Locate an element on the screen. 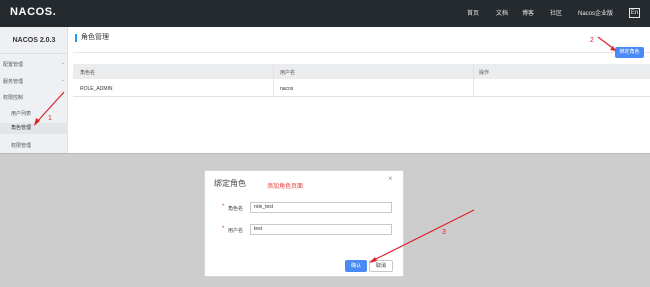  nav-enterprise-link: Nacos企业版 is located at coordinates (595, 12).